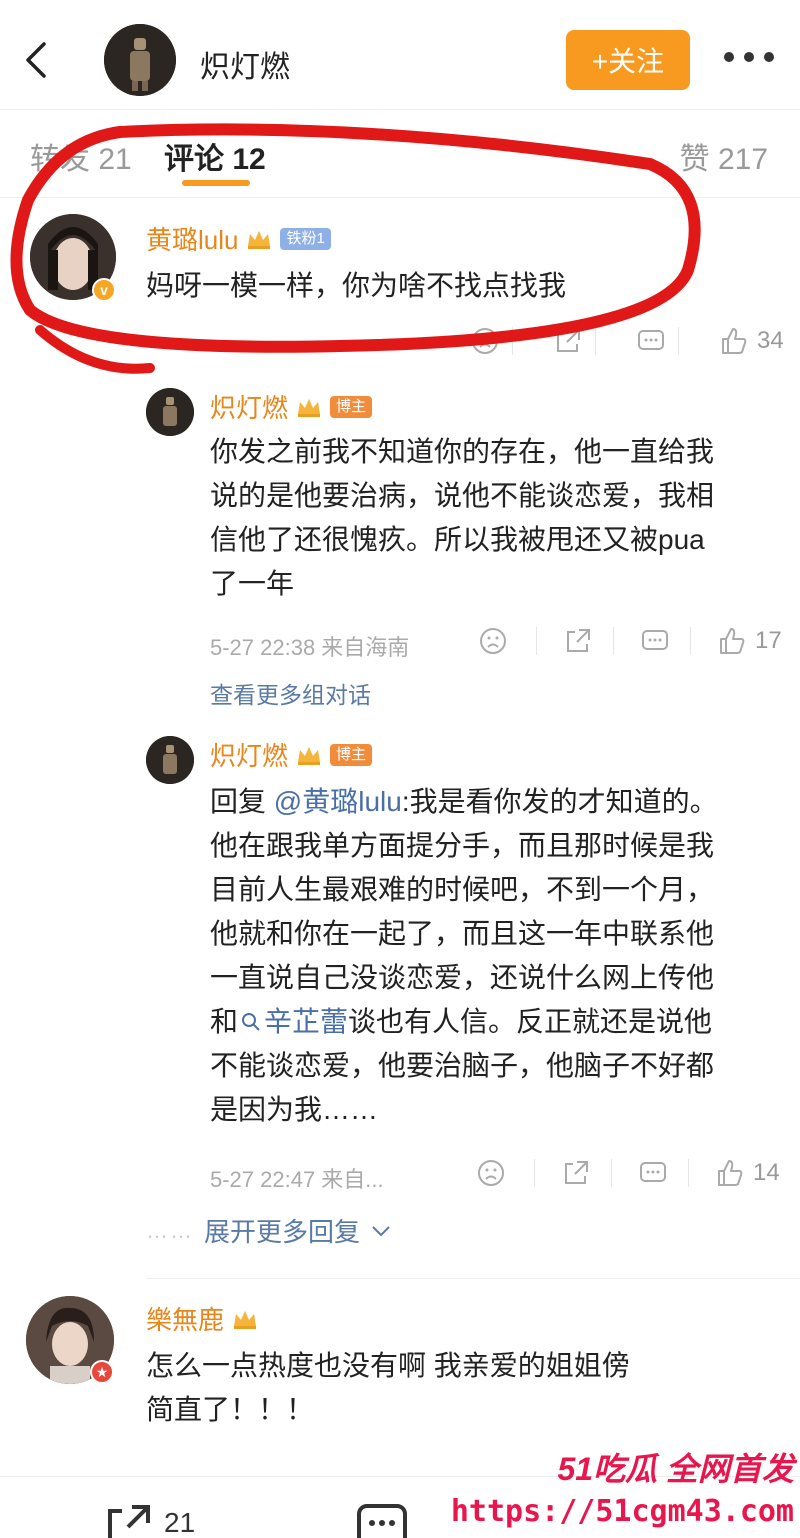  I want to click on comment-username: 樂無鹿, so click(202, 1318).